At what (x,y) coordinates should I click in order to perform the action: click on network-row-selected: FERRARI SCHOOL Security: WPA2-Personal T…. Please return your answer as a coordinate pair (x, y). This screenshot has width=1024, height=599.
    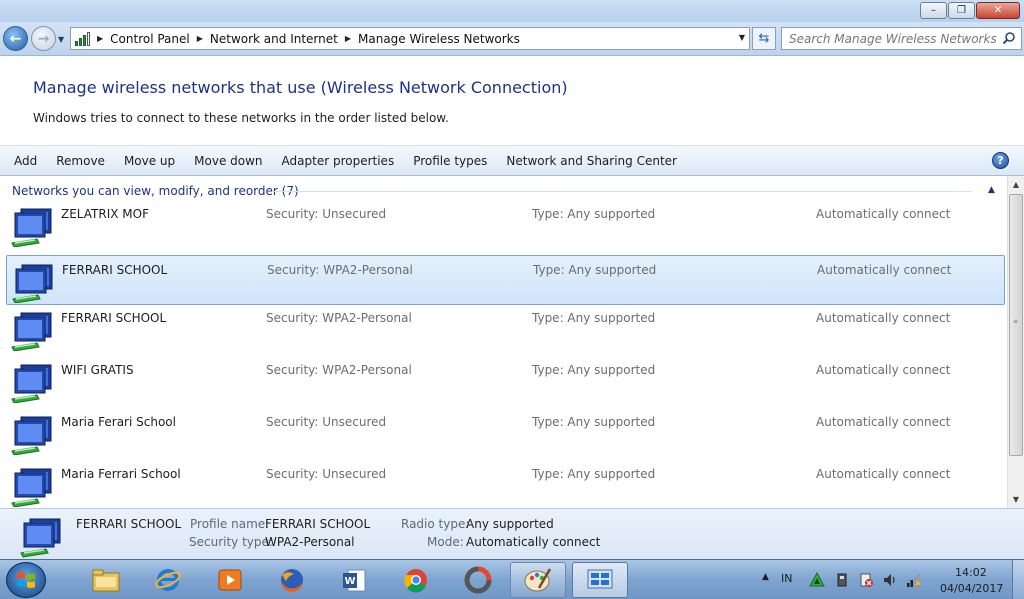
    Looking at the image, I should click on (505, 280).